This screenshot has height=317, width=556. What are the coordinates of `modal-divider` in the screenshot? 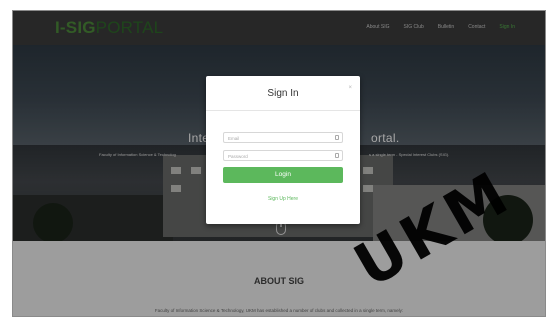 It's located at (283, 110).